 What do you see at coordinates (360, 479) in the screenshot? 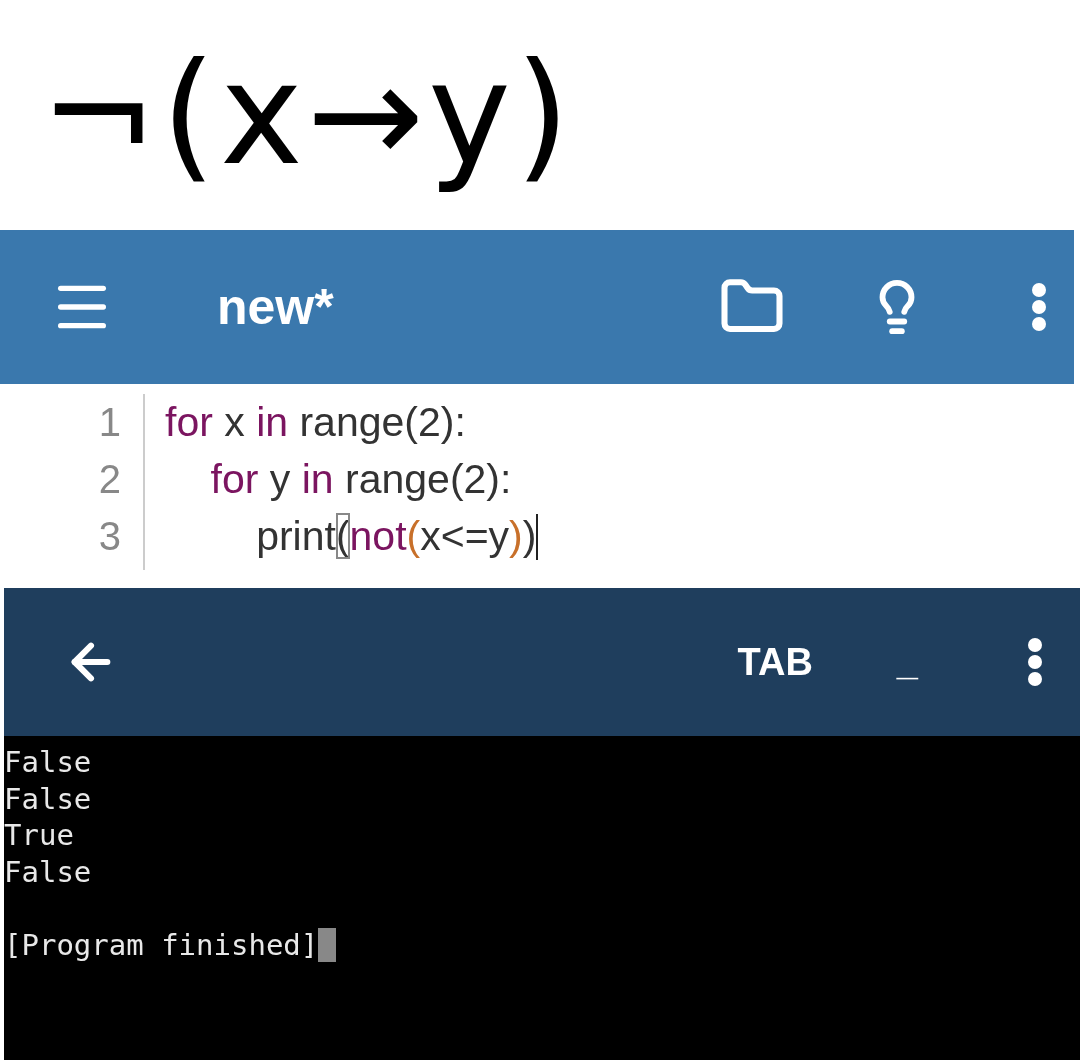
I see `code-line: for y in range(2):` at bounding box center [360, 479].